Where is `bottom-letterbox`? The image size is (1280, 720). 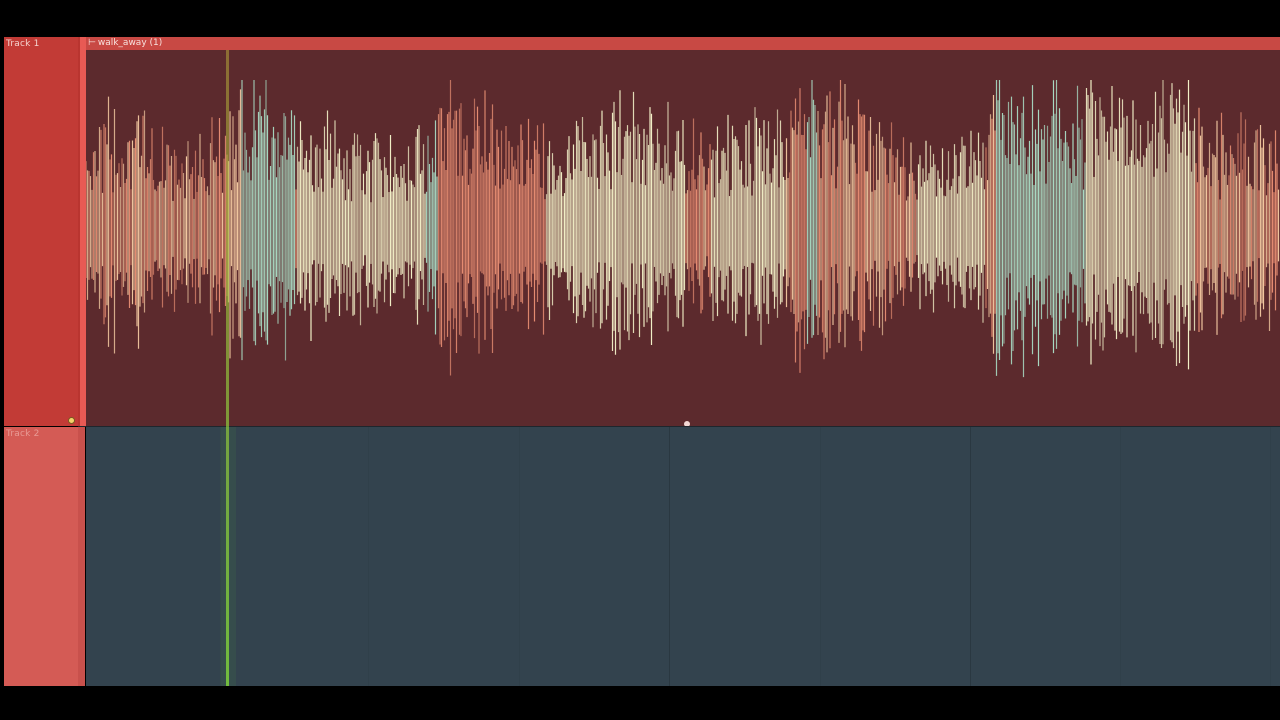 bottom-letterbox is located at coordinates (640, 703).